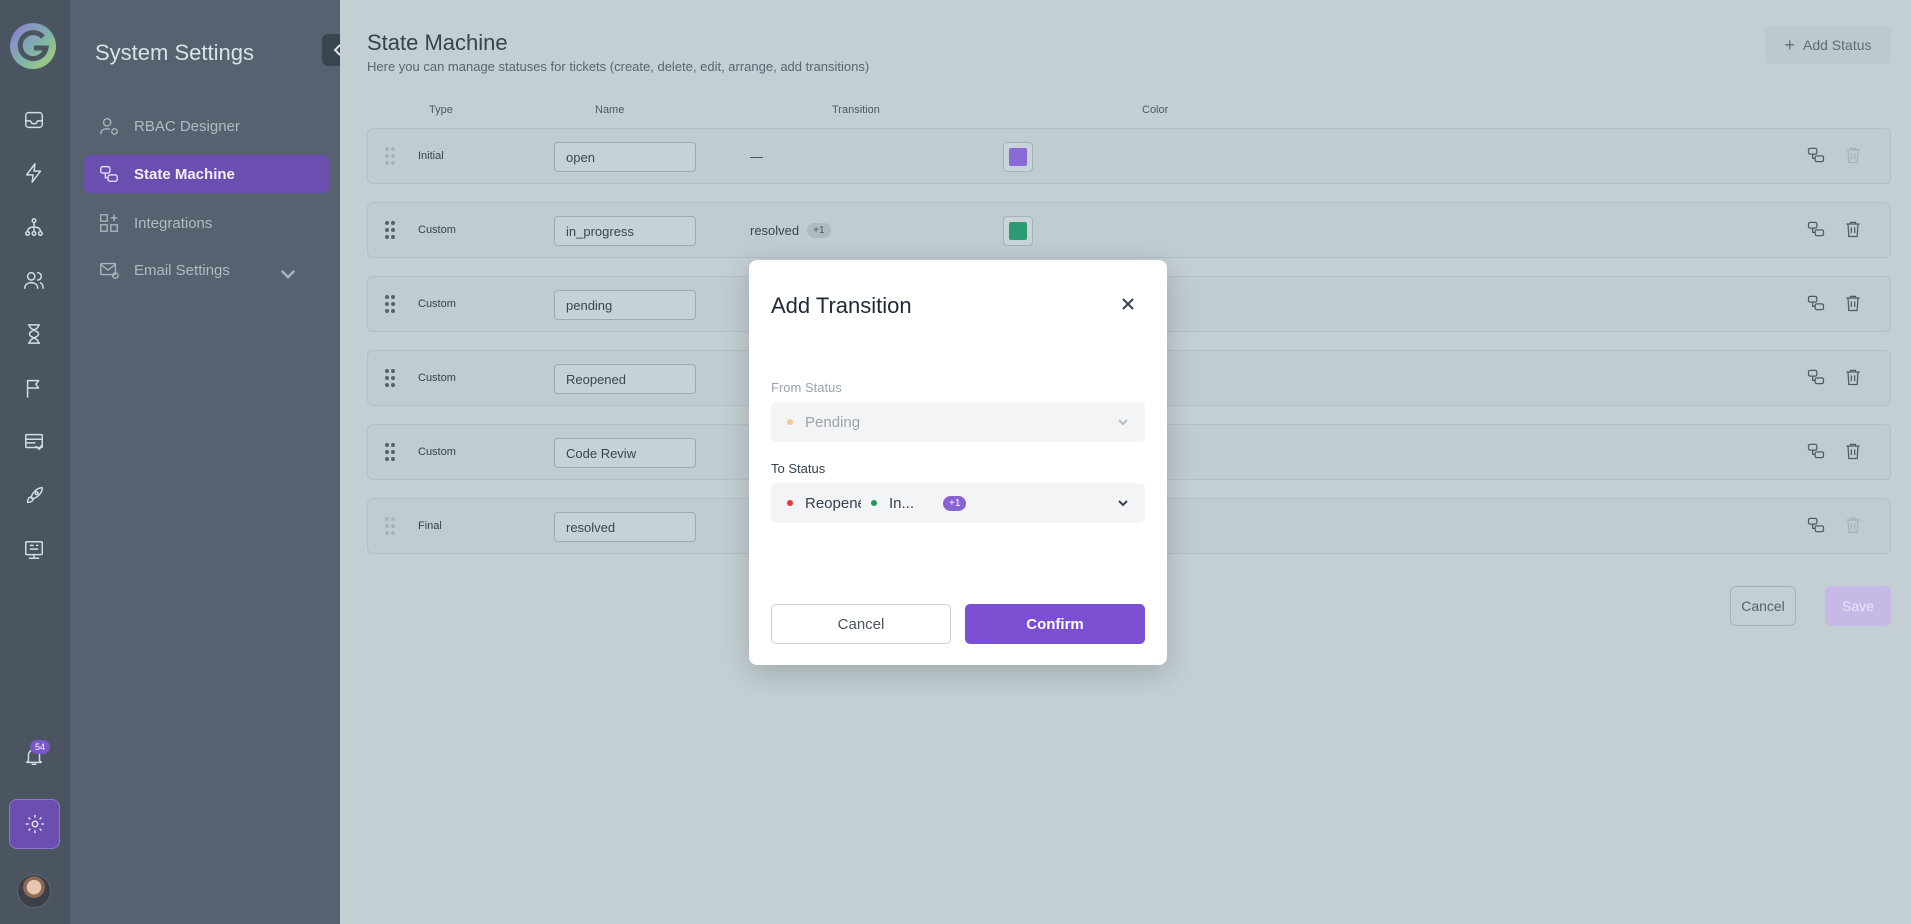 The height and width of the screenshot is (924, 1911). Describe the element at coordinates (430, 526) in the screenshot. I see `status-type: Final` at that location.